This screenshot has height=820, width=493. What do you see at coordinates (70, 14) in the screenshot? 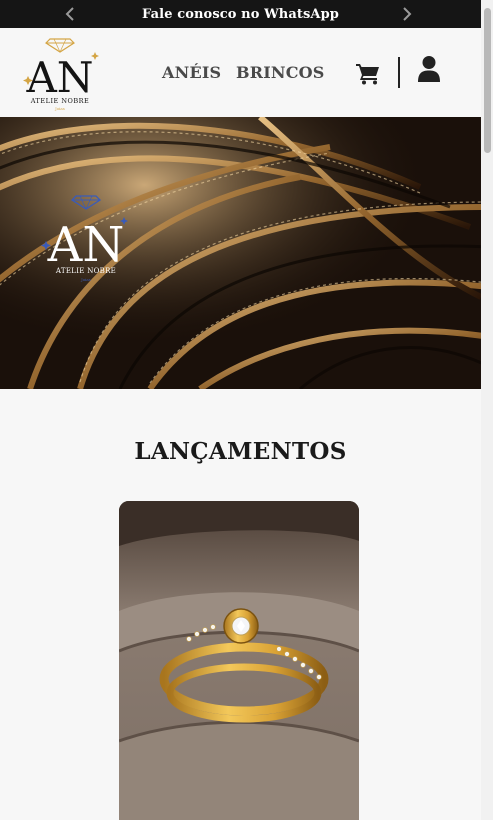
I see `chevron-left-icon` at bounding box center [70, 14].